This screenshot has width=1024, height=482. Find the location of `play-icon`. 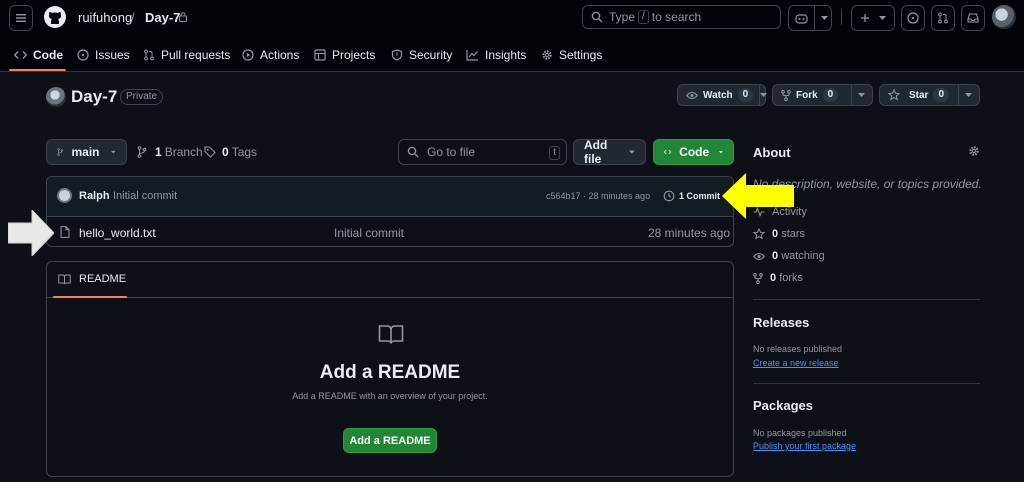

play-icon is located at coordinates (248, 55).